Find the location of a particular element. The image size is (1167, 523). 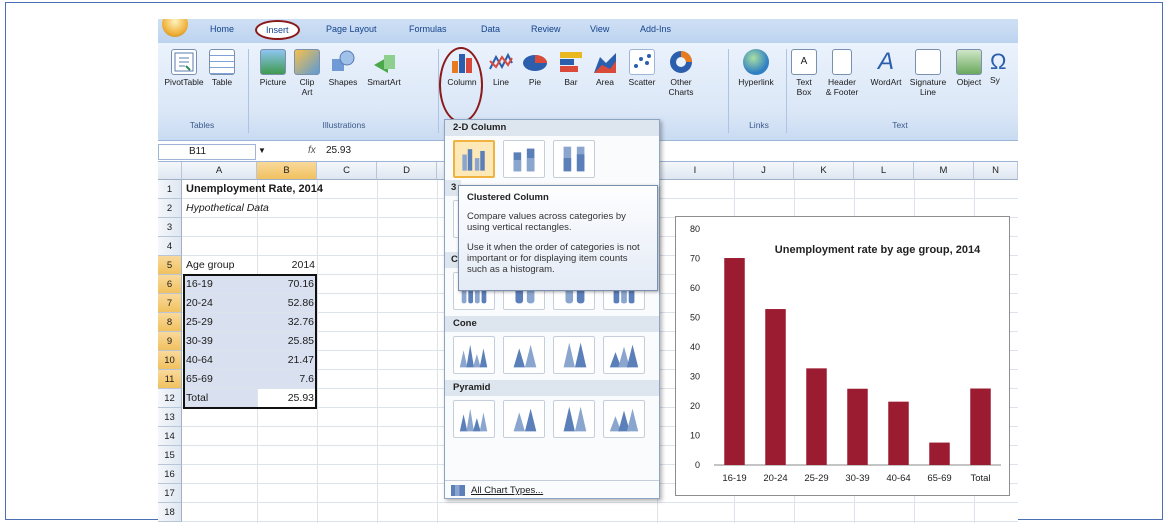

x-tick-label: 30-39 is located at coordinates (857, 478).